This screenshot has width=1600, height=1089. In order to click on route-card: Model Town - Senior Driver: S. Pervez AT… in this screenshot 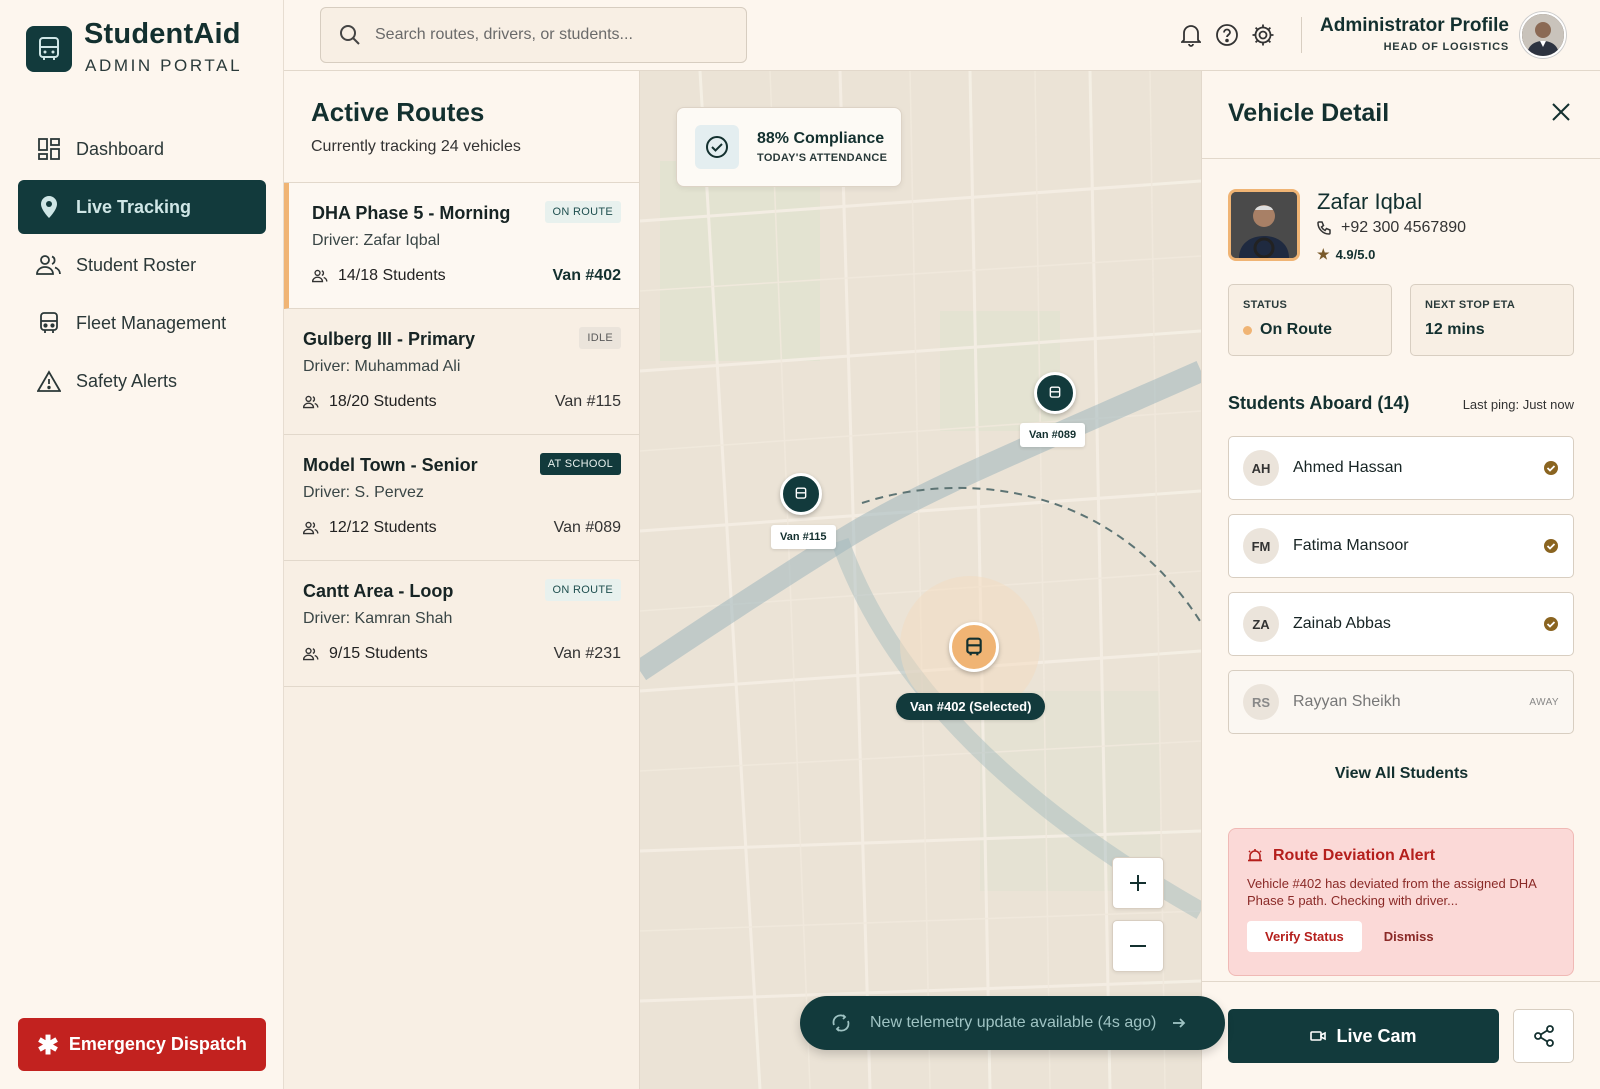, I will do `click(461, 498)`.